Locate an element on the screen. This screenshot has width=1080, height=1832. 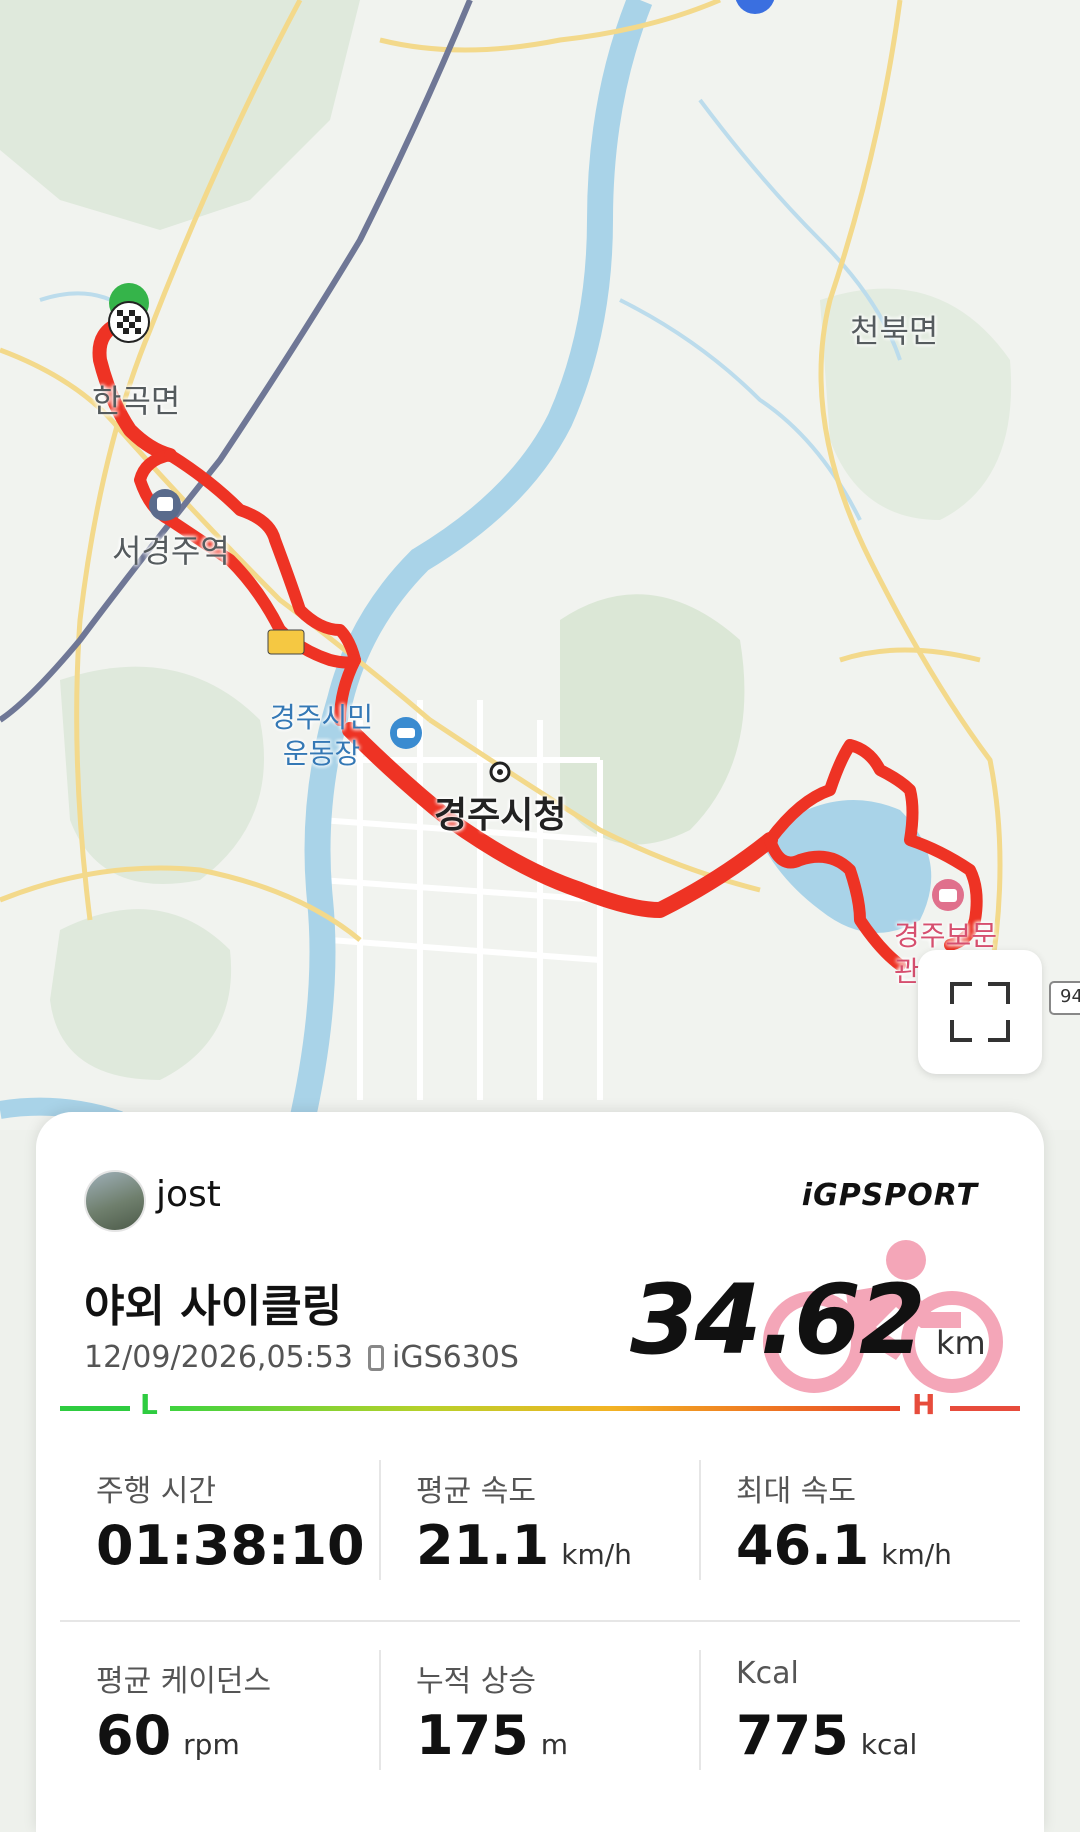
stat-label: 최대 속도 is located at coordinates (796, 1491).